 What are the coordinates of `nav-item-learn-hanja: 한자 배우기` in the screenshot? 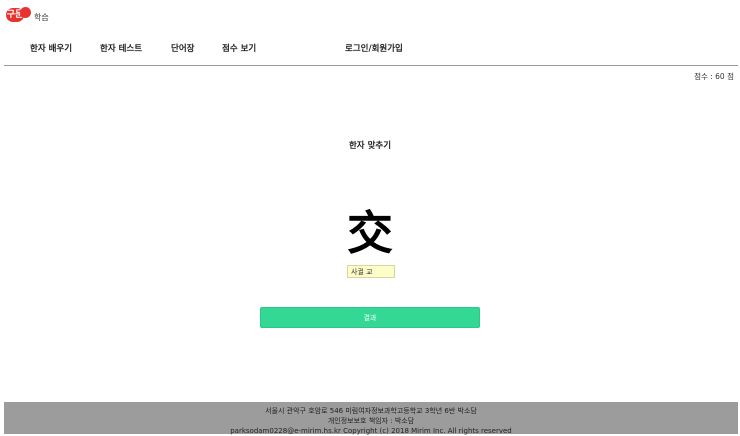 It's located at (51, 48).